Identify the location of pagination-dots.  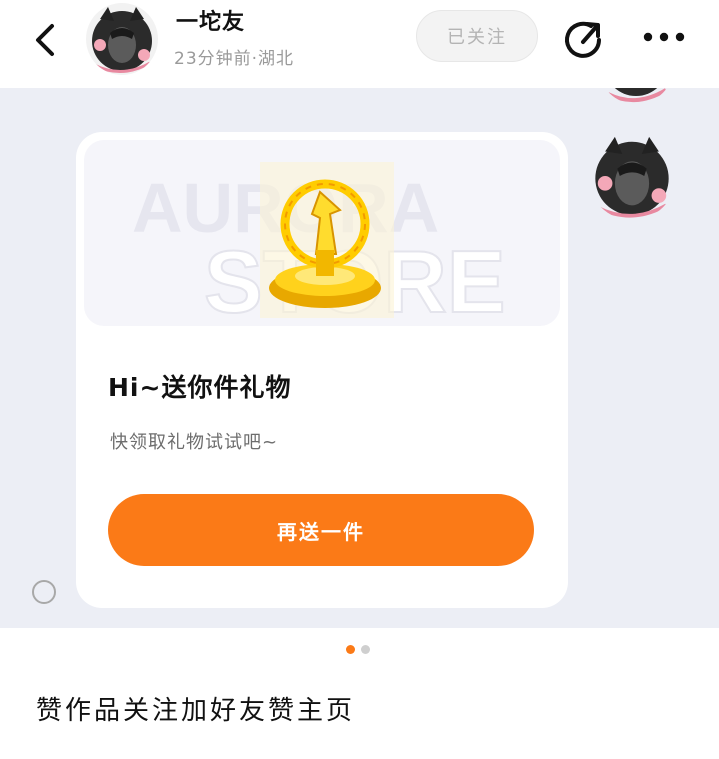
(358, 650).